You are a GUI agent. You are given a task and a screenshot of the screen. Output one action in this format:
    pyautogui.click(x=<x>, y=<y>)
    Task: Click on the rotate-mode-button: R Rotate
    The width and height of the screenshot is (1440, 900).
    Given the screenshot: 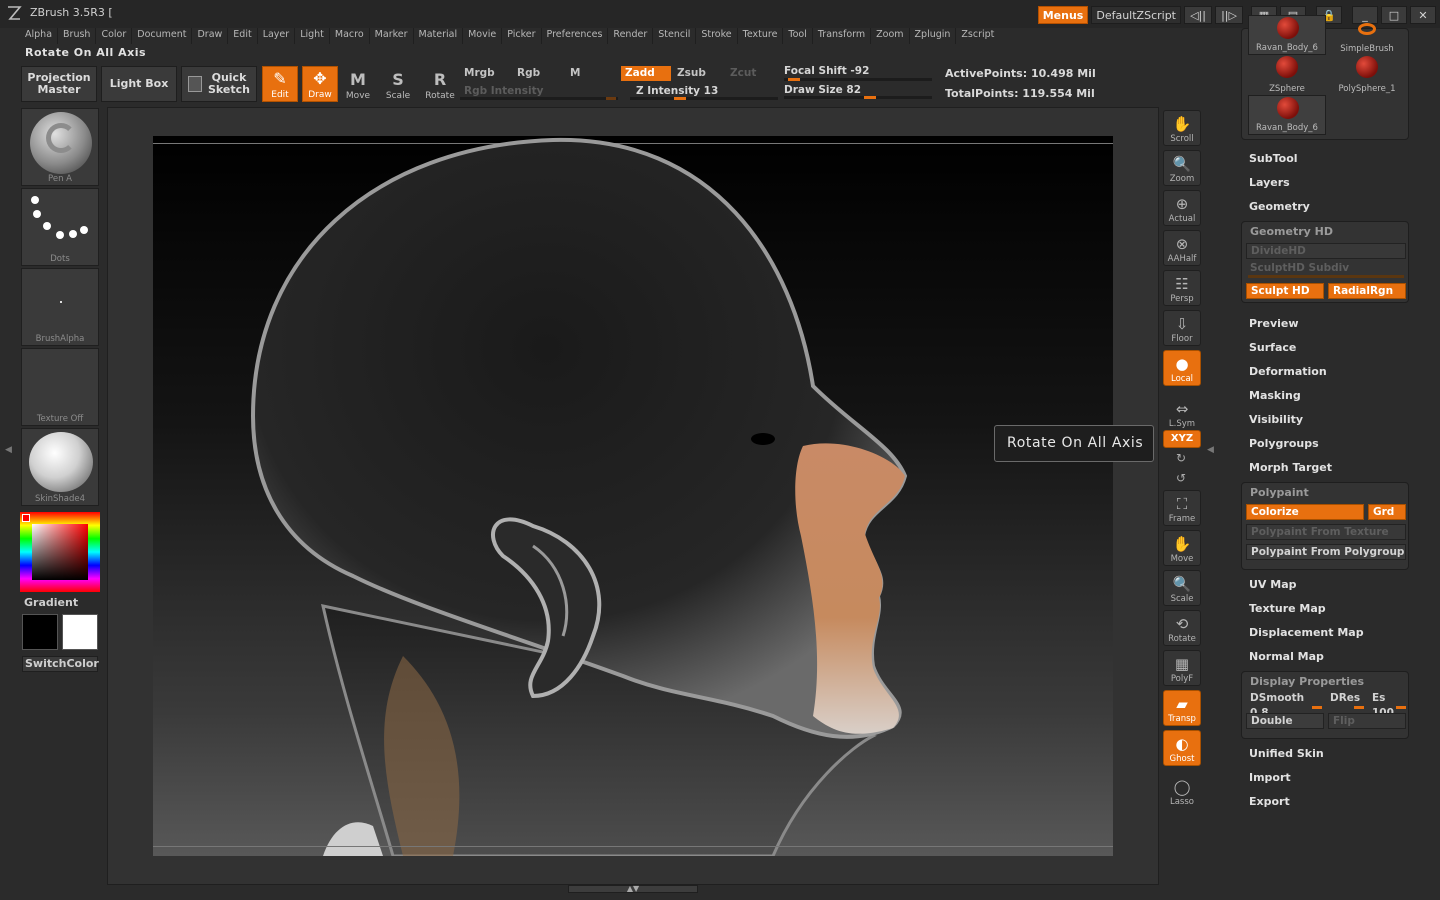 What is the action you would take?
    pyautogui.click(x=440, y=84)
    